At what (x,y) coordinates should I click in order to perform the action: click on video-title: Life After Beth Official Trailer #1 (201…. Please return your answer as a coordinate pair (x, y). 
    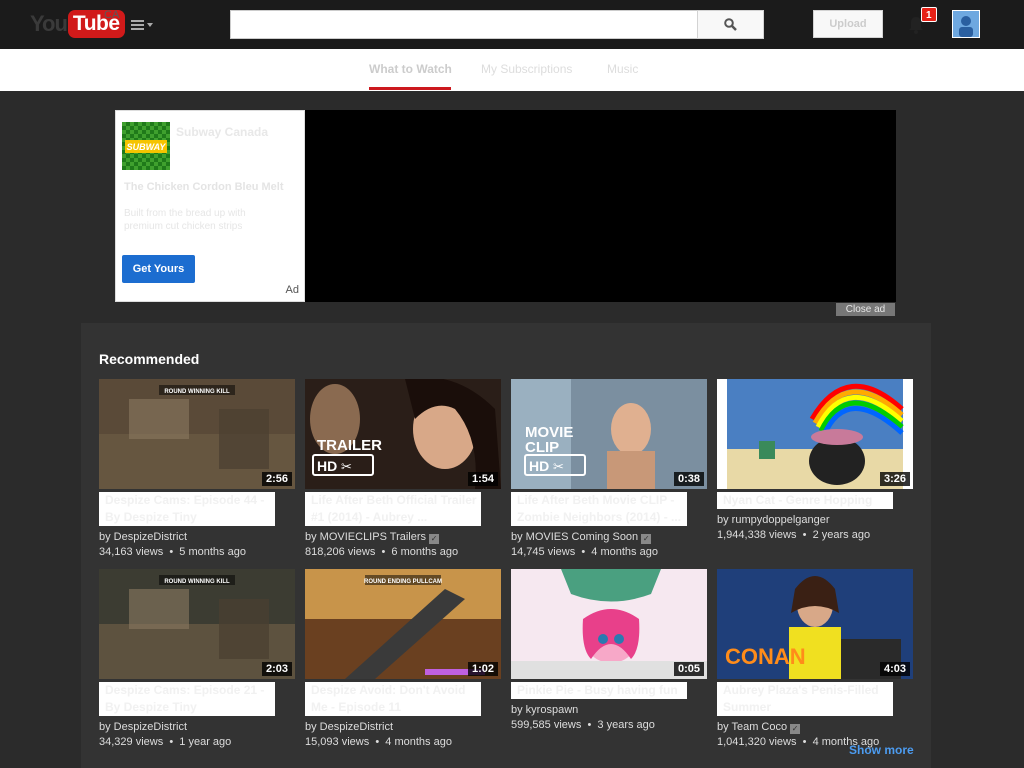
    Looking at the image, I should click on (393, 509).